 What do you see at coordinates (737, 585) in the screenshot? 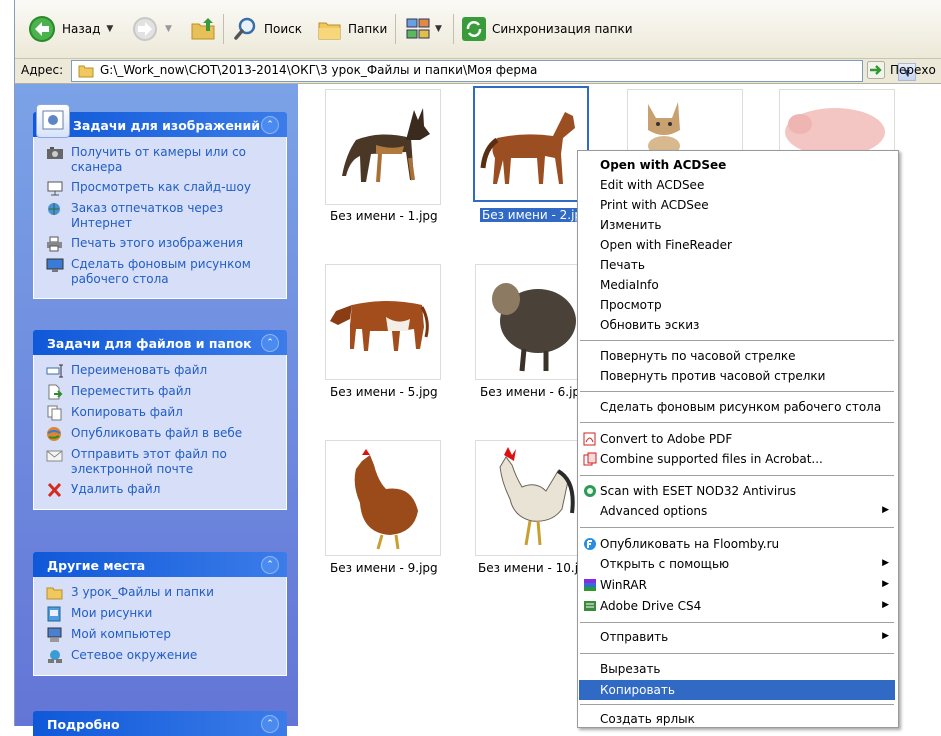
I see `menu-winrar: WinRAR ▶` at bounding box center [737, 585].